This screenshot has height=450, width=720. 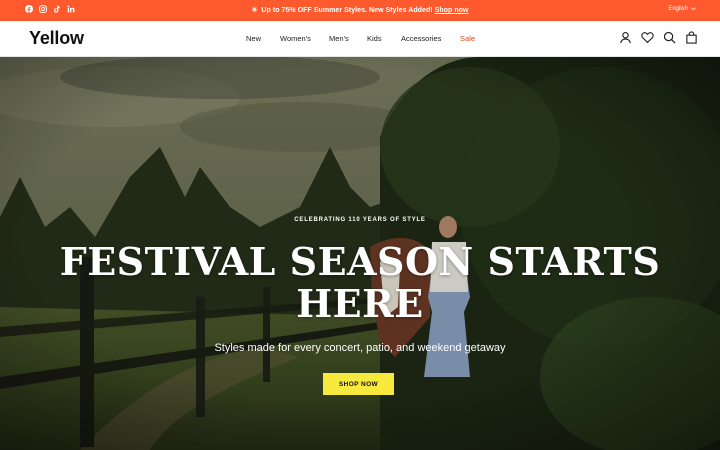 What do you see at coordinates (678, 9) in the screenshot?
I see `language-label: English` at bounding box center [678, 9].